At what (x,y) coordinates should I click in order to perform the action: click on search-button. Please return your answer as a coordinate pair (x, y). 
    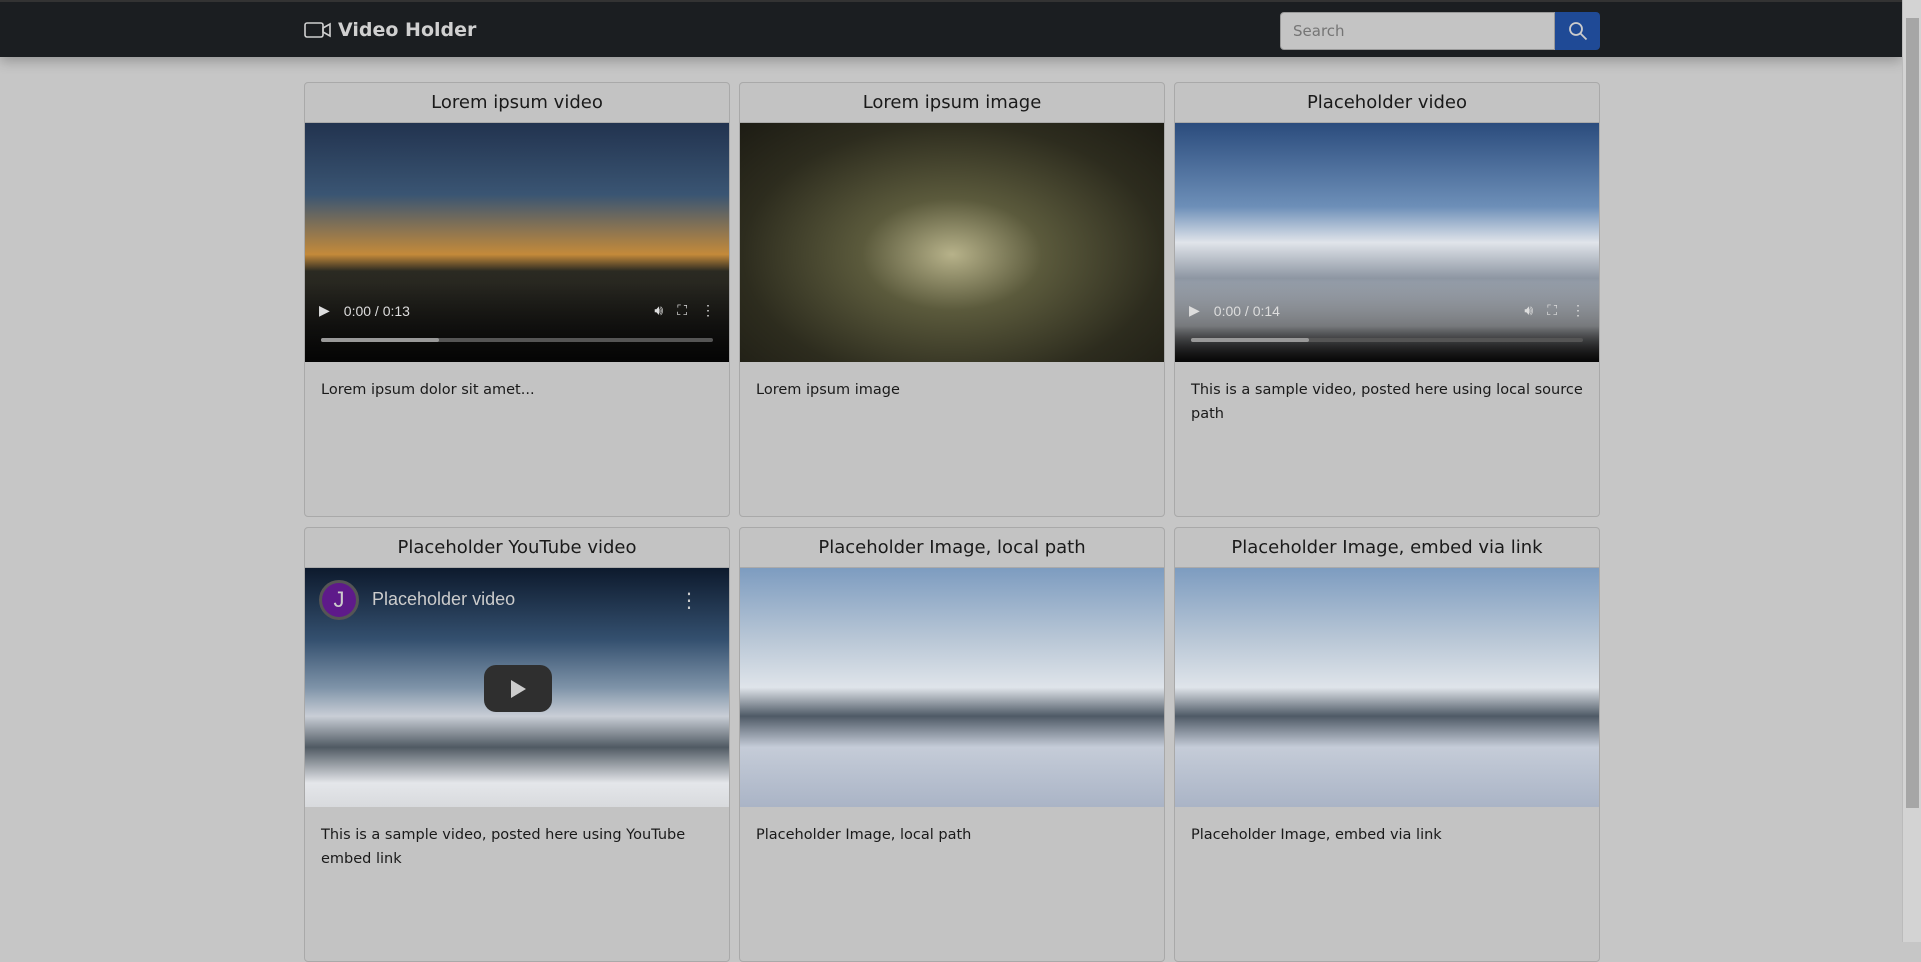
    Looking at the image, I should click on (1577, 31).